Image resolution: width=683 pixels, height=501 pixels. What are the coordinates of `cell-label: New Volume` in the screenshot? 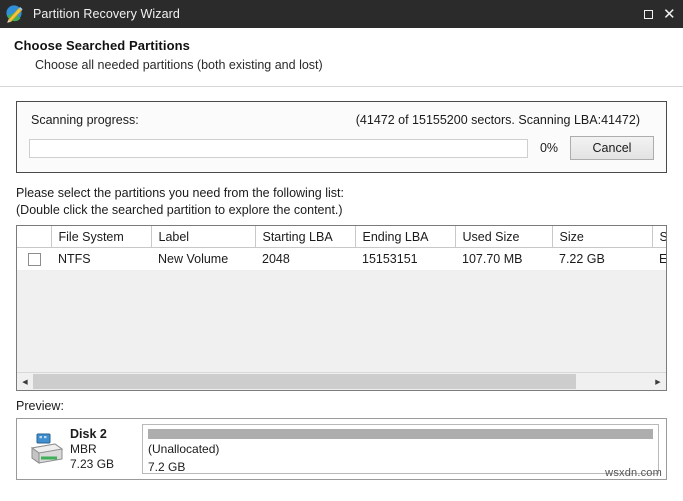 It's located at (203, 259).